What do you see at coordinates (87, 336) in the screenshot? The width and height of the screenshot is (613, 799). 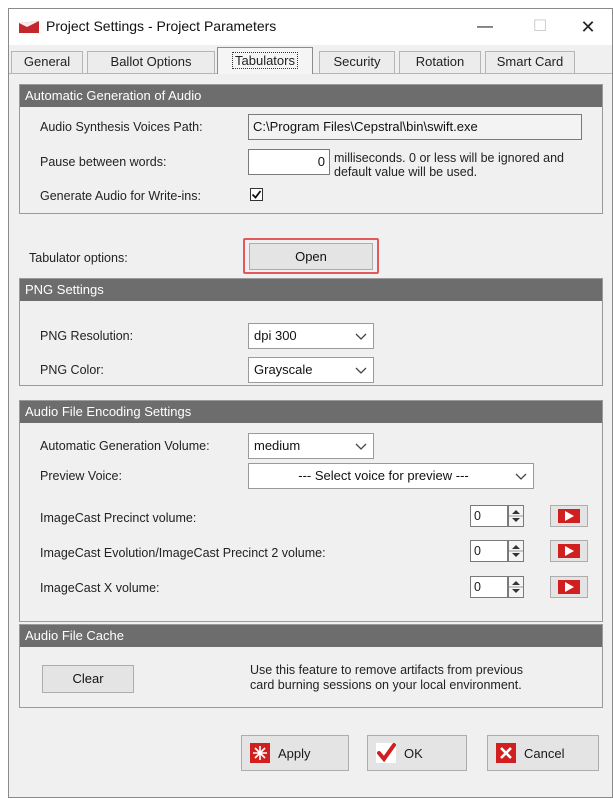 I see `png-resolution-label: PNG Resolution:` at bounding box center [87, 336].